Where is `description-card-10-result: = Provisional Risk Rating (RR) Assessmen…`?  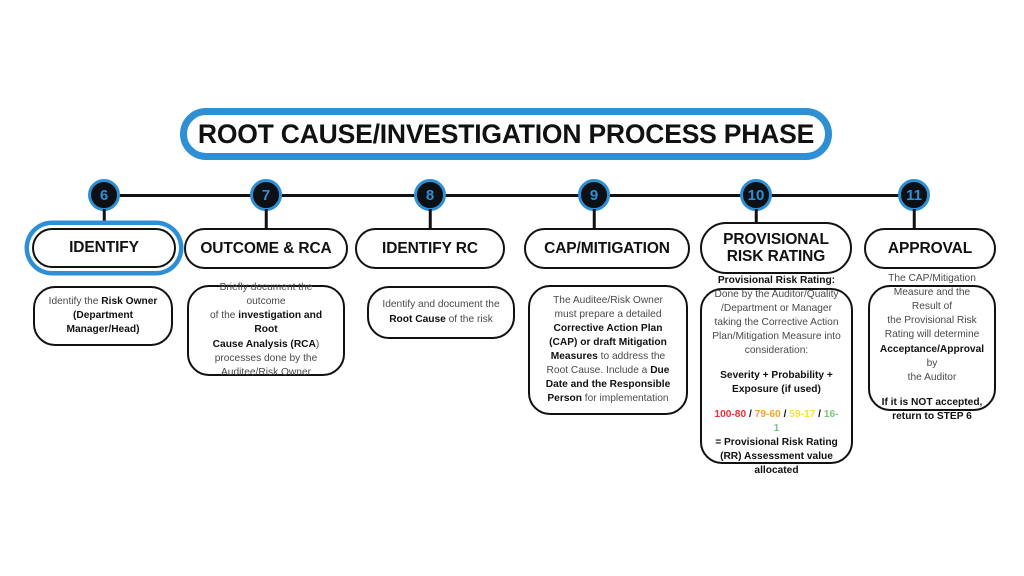
description-card-10-result: = Provisional Risk Rating (RR) Assessmen… is located at coordinates (776, 457).